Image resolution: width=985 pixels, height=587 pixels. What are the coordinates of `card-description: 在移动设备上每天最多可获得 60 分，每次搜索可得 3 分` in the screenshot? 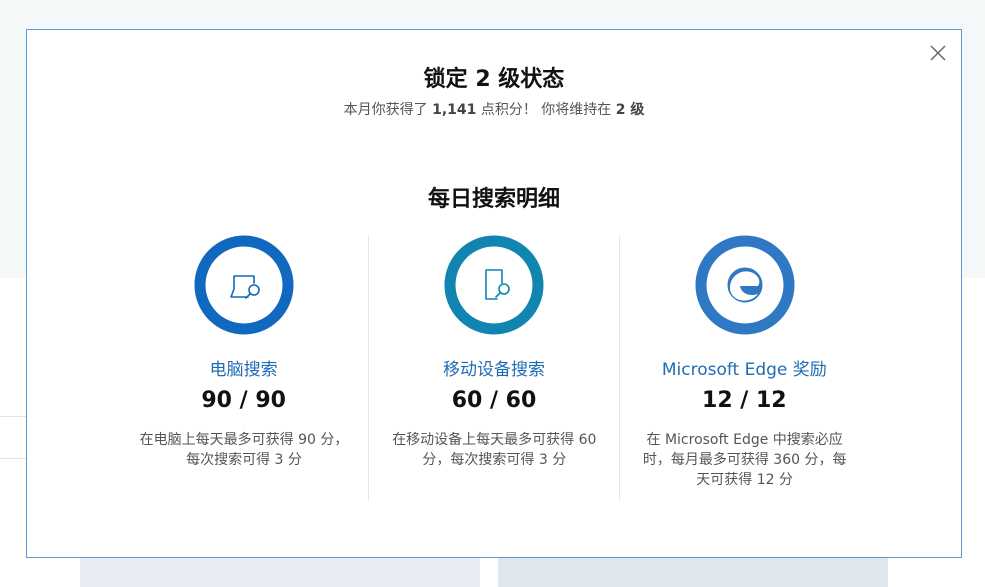 It's located at (494, 450).